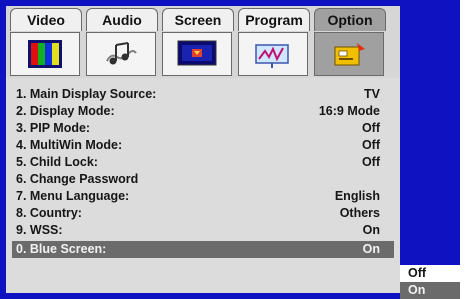 The image size is (470, 299). Describe the element at coordinates (203, 179) in the screenshot. I see `menu-item-change-password: 6. Change Password` at that location.